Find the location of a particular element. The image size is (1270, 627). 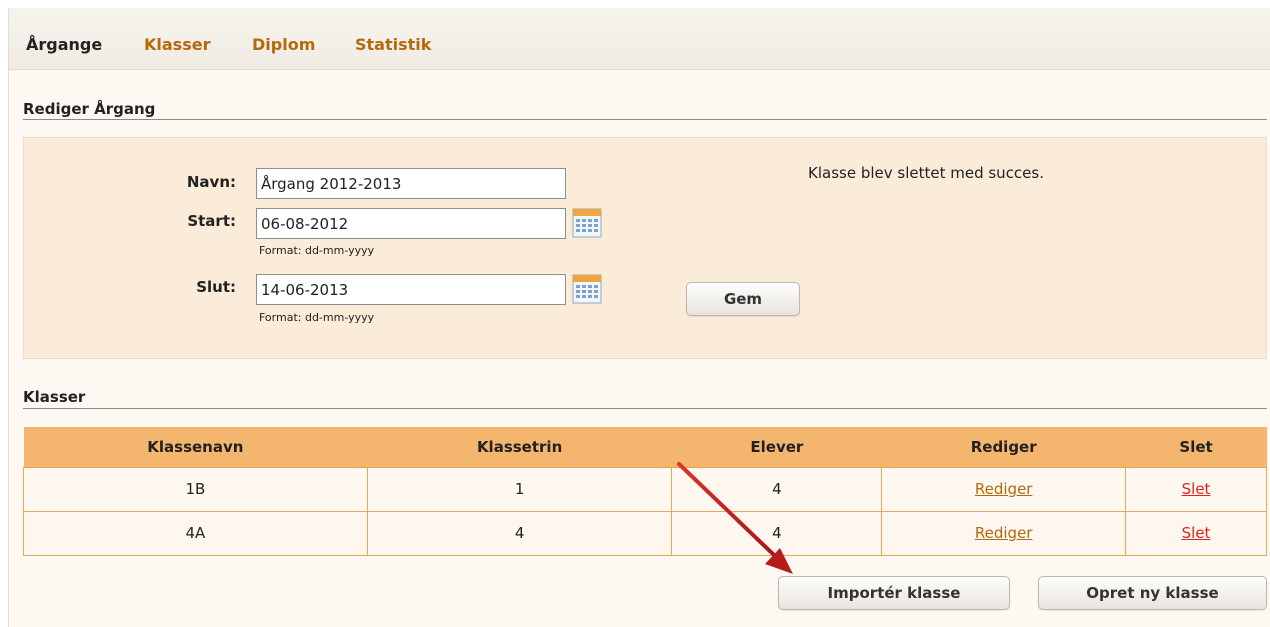

column-header-rediger: Rediger is located at coordinates (1003, 447).